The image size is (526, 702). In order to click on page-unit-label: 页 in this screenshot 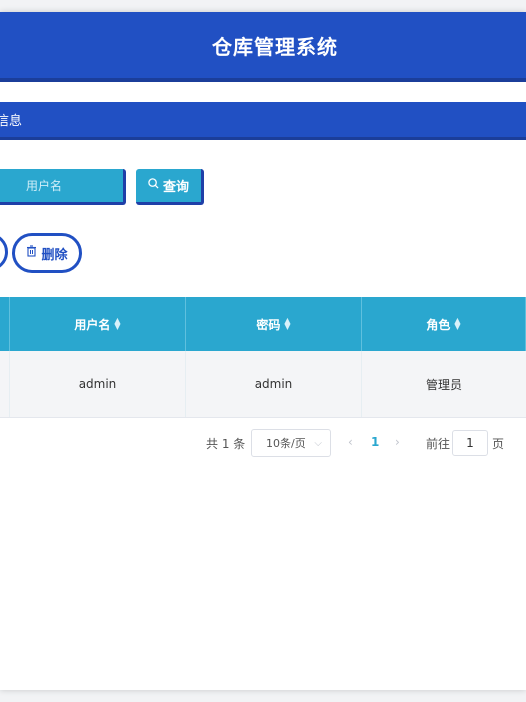, I will do `click(498, 444)`.